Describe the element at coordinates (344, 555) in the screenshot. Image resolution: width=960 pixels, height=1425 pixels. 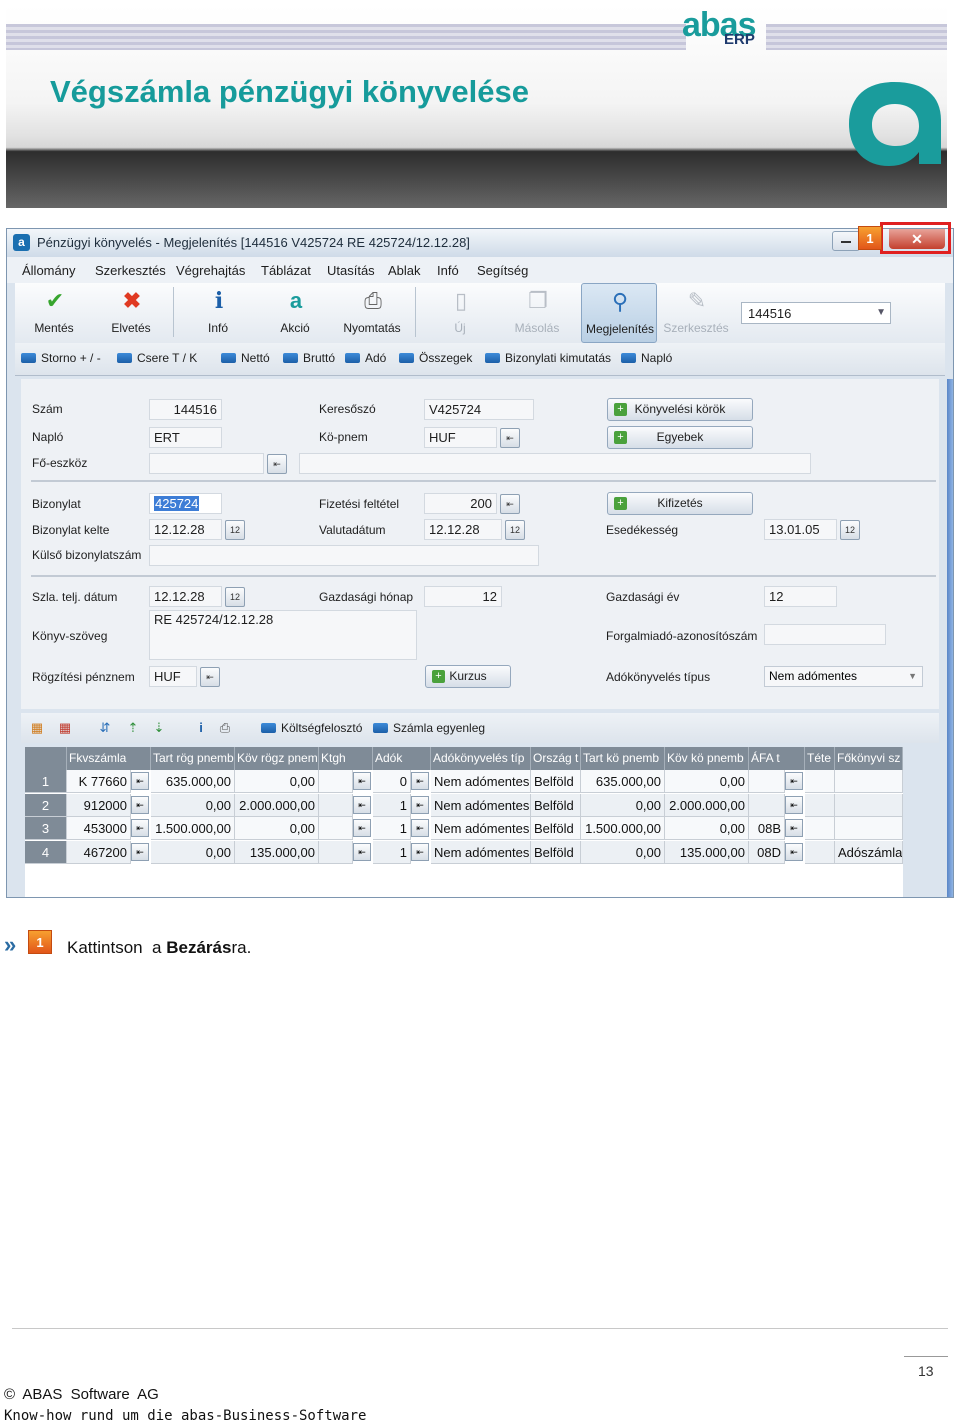
I see `kulso-bizonylatszam-field` at that location.